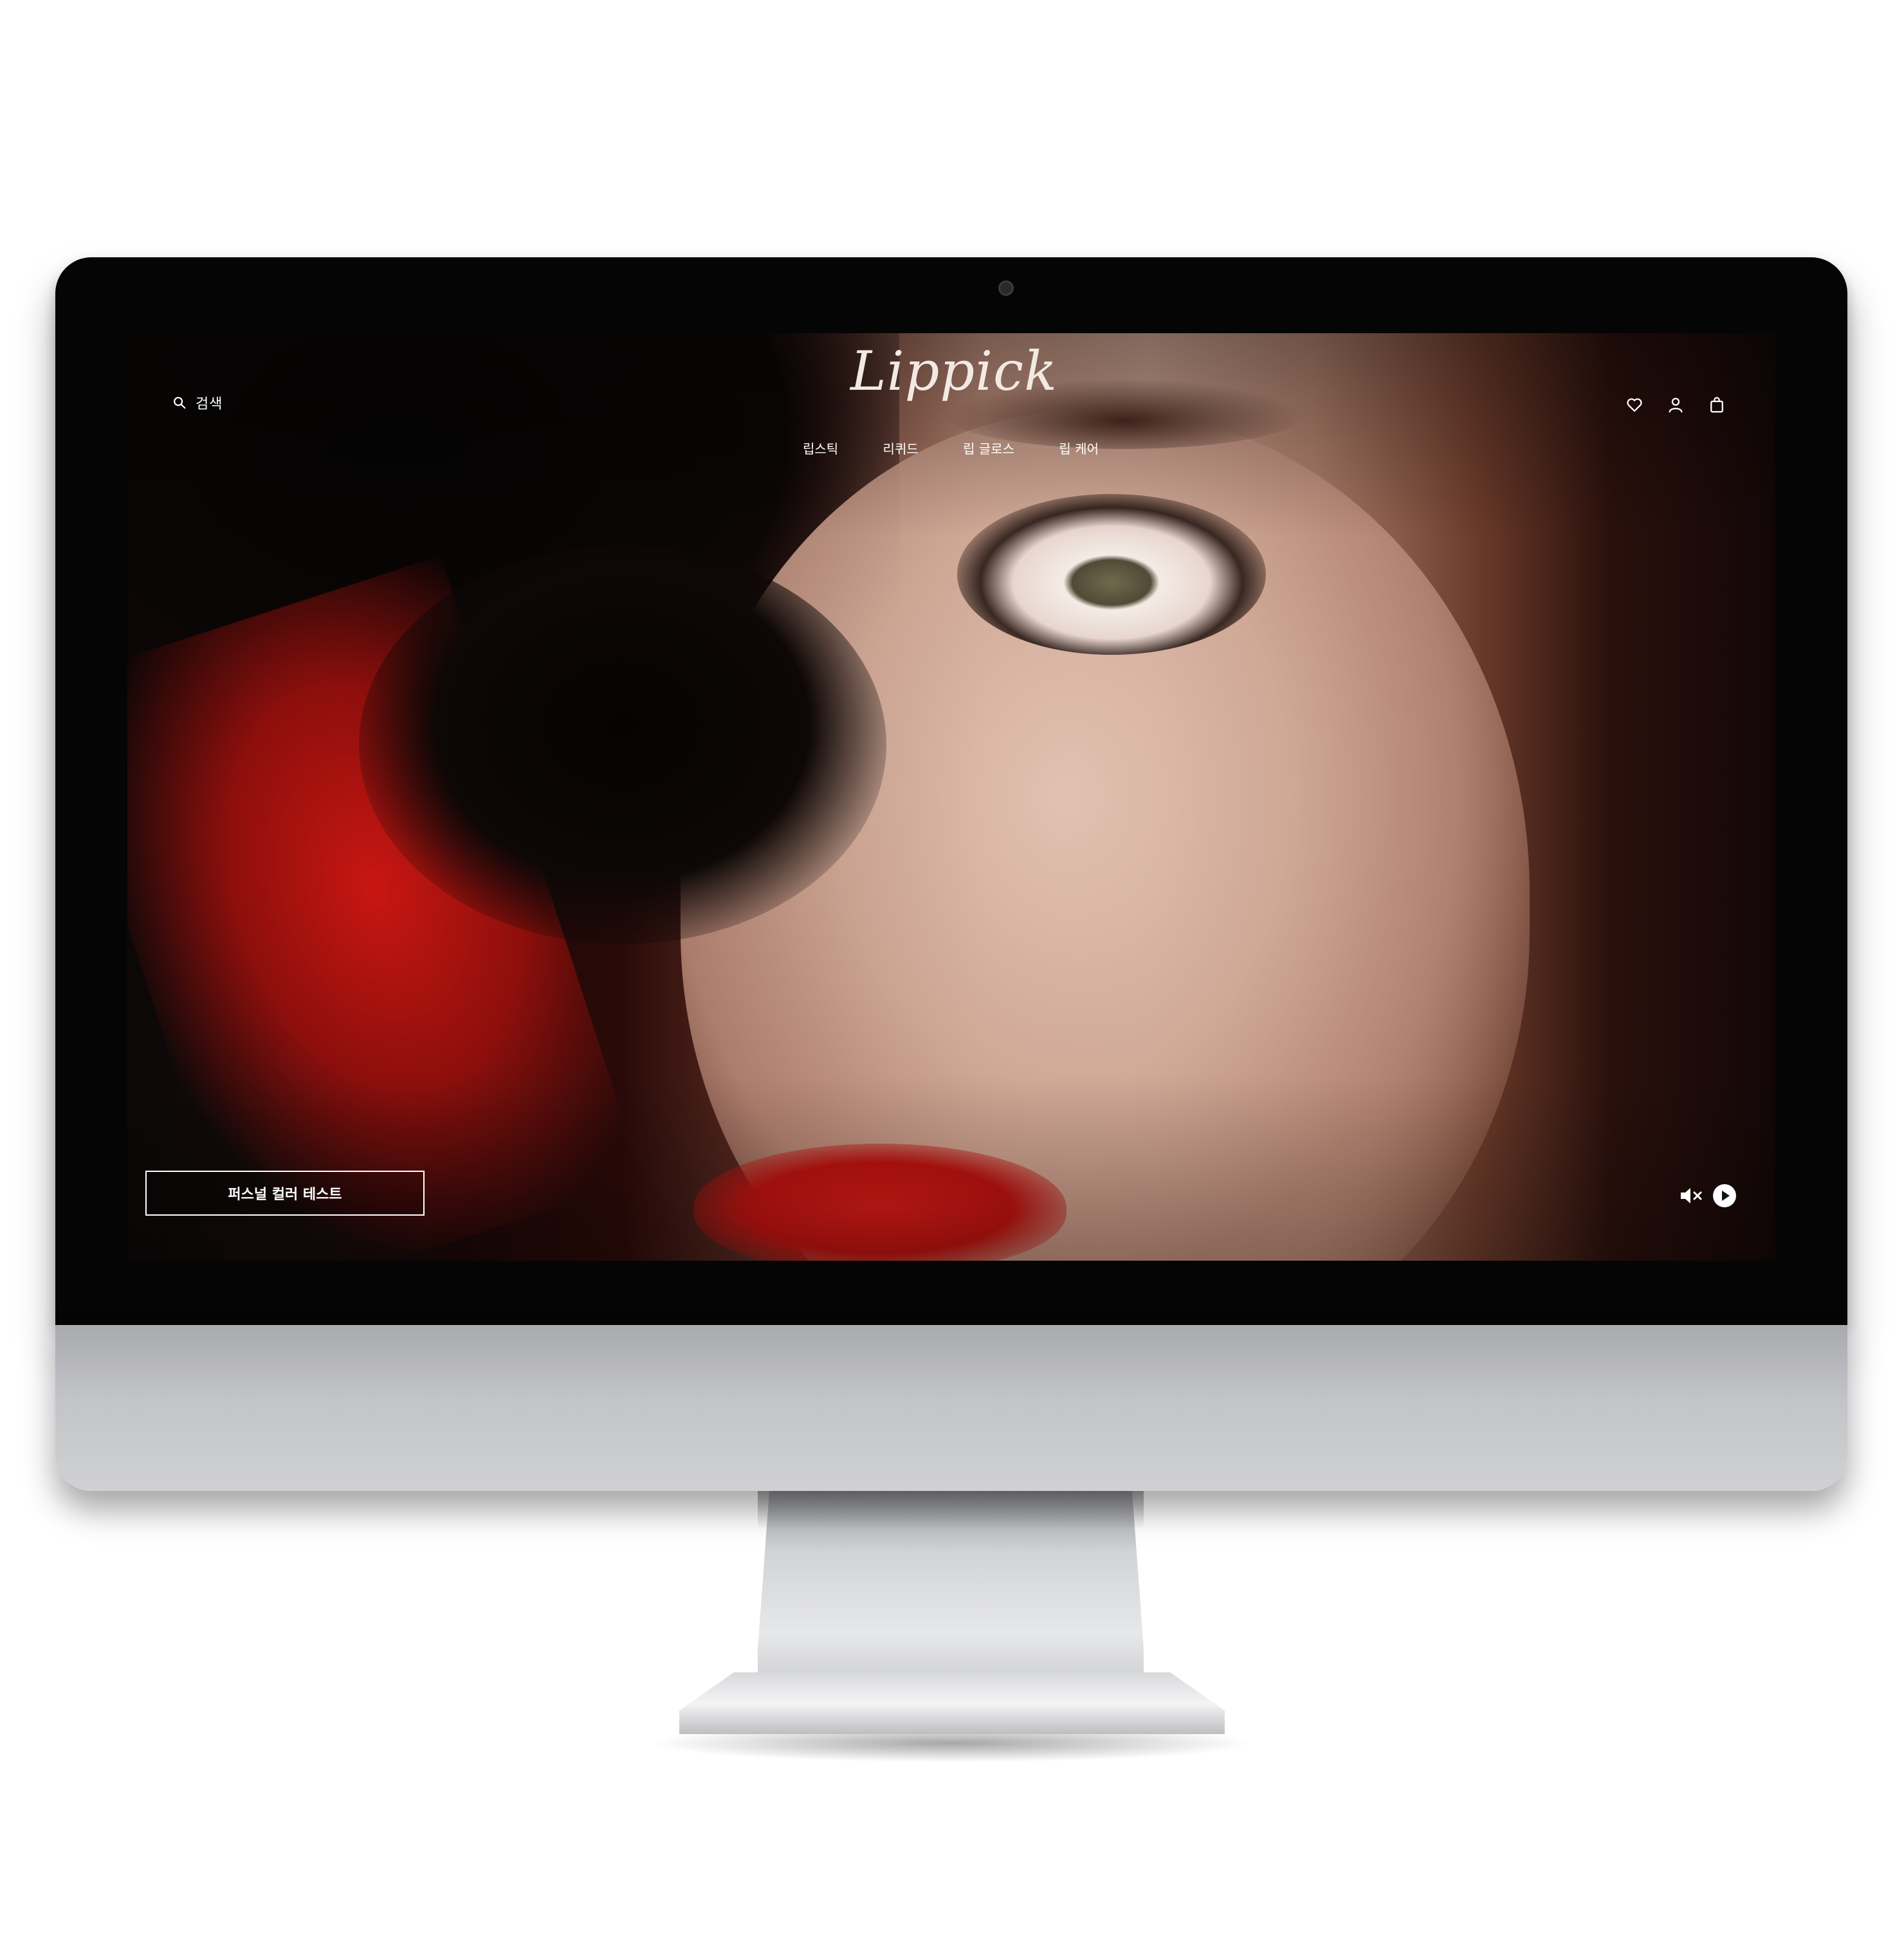  What do you see at coordinates (1634, 404) in the screenshot?
I see `heart-icon` at bounding box center [1634, 404].